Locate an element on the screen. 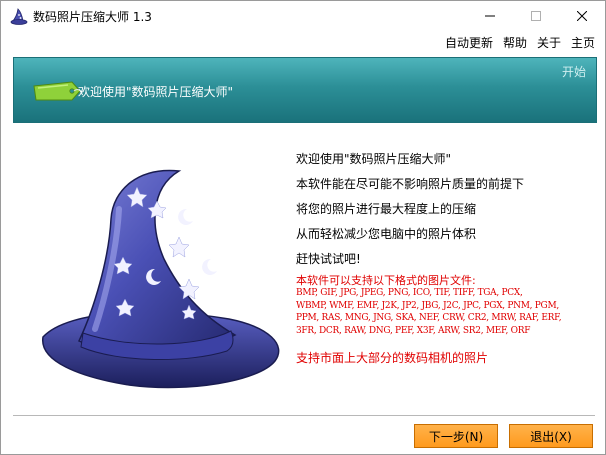  maximize-button is located at coordinates (536, 16).